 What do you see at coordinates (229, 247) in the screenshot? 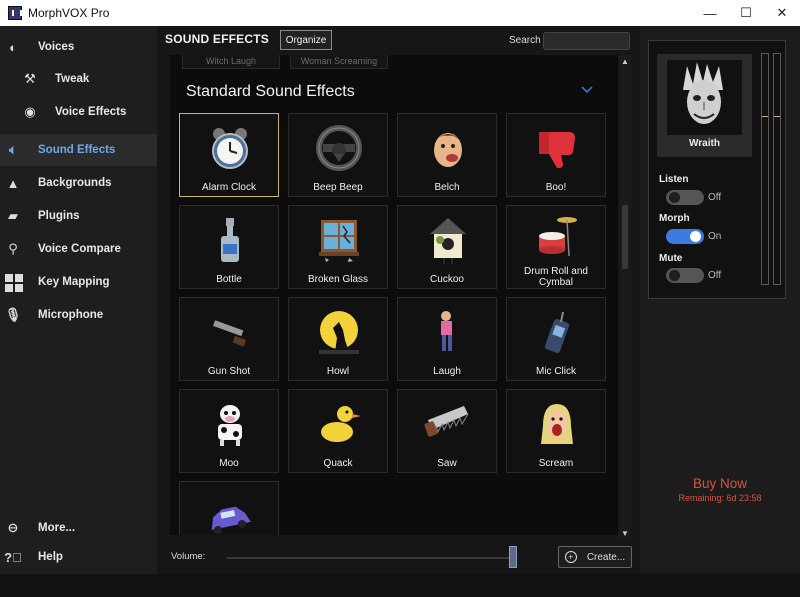
I see `tile-bottle: Bottle` at bounding box center [229, 247].